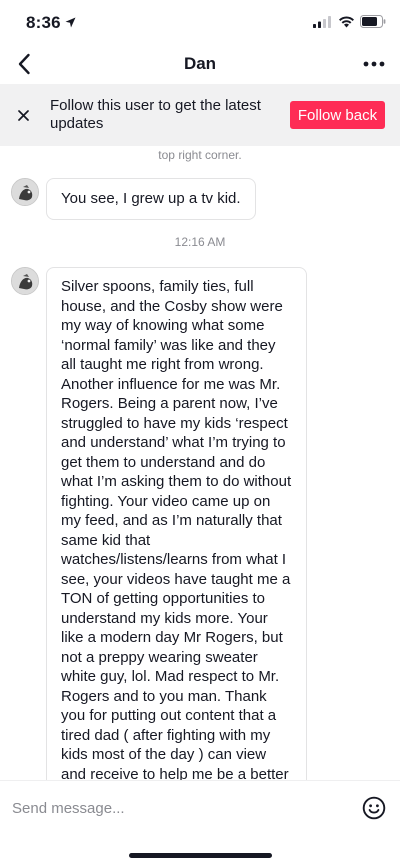  I want to click on location-arrow-icon, so click(70, 22).